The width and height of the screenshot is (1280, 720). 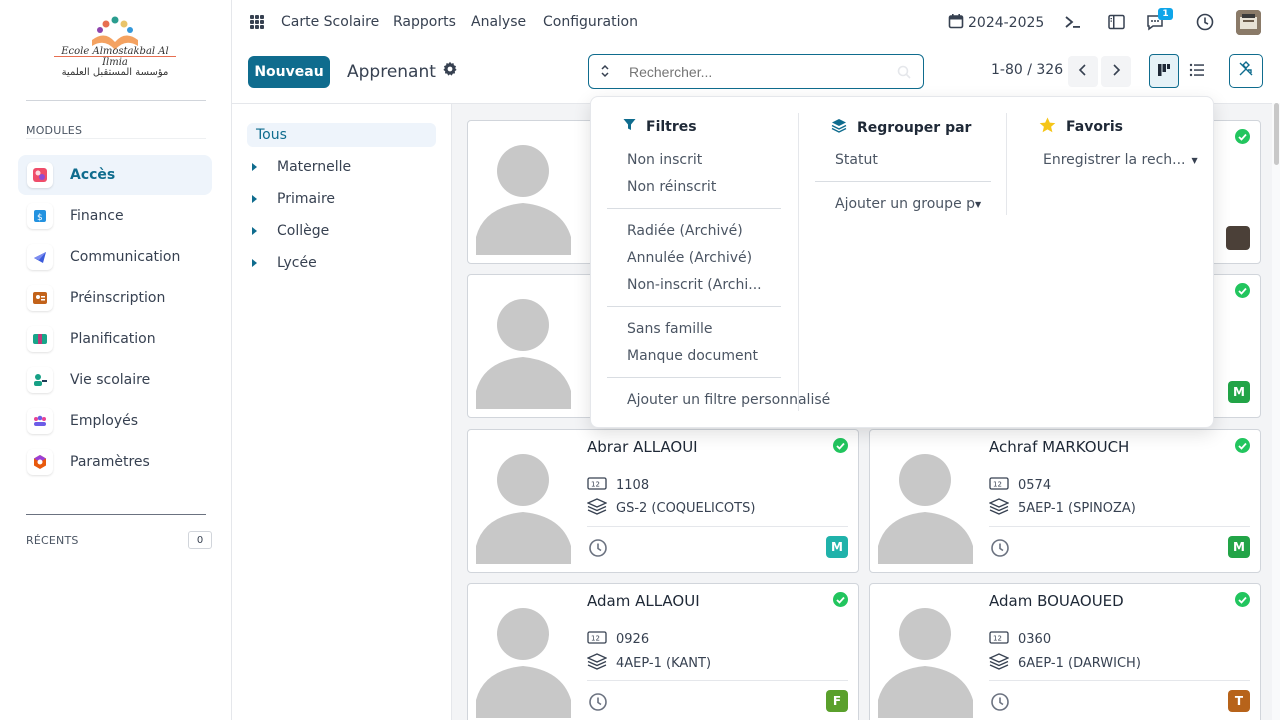 What do you see at coordinates (341, 135) in the screenshot?
I see `category-all: Tous` at bounding box center [341, 135].